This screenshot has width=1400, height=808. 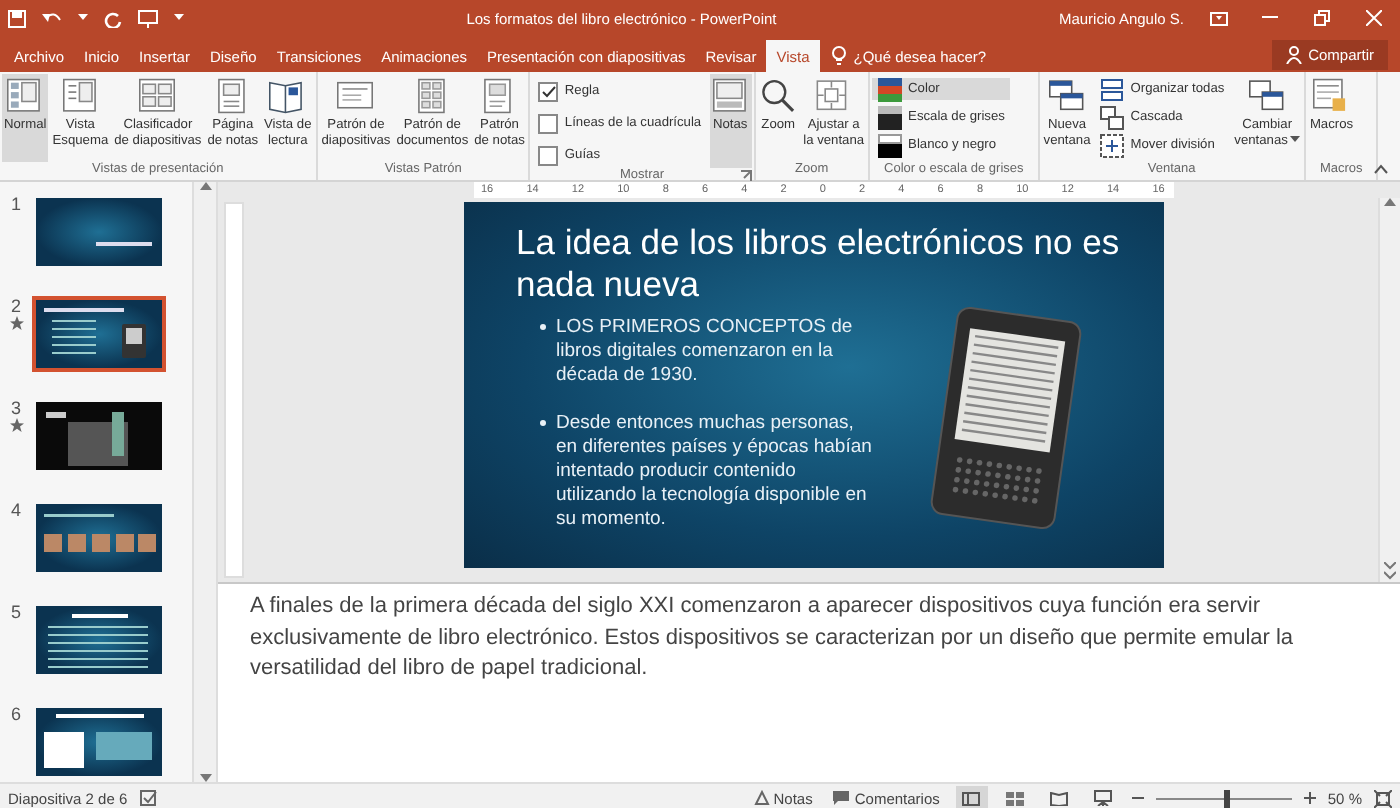 I want to click on zoom-out-icon, so click(x=1137, y=798).